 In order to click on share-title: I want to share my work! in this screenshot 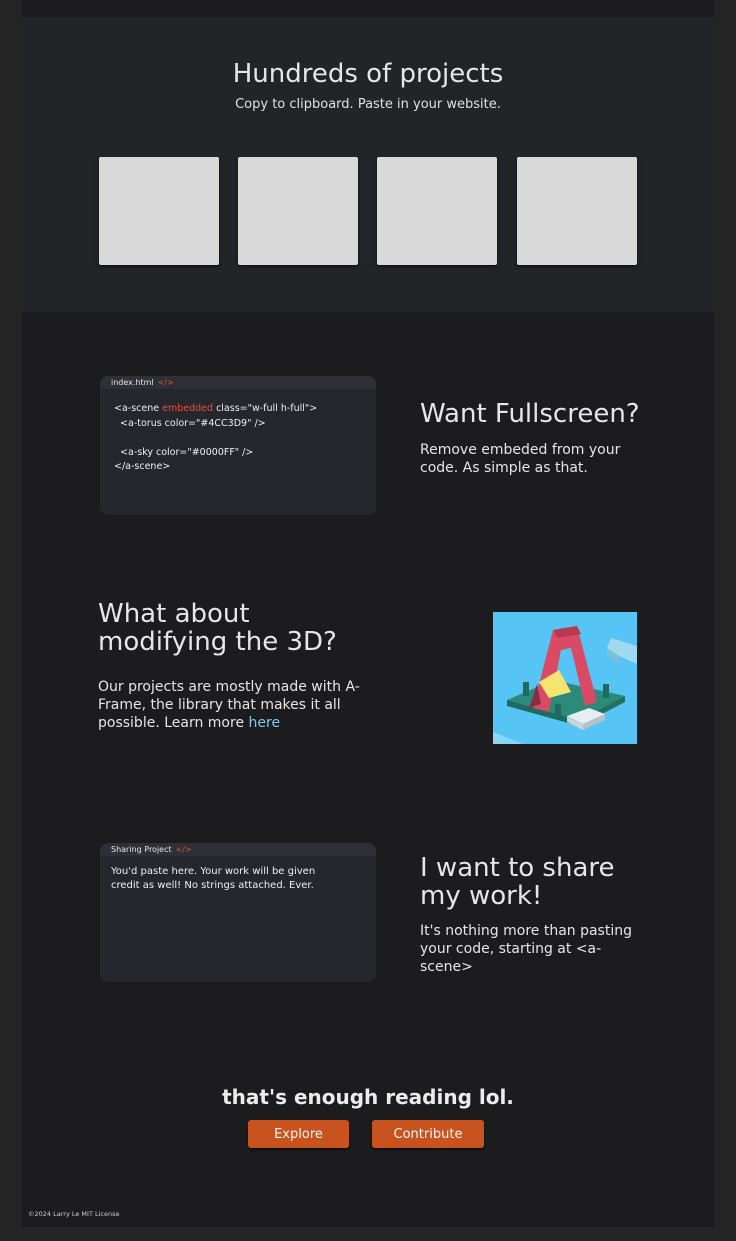, I will do `click(517, 882)`.